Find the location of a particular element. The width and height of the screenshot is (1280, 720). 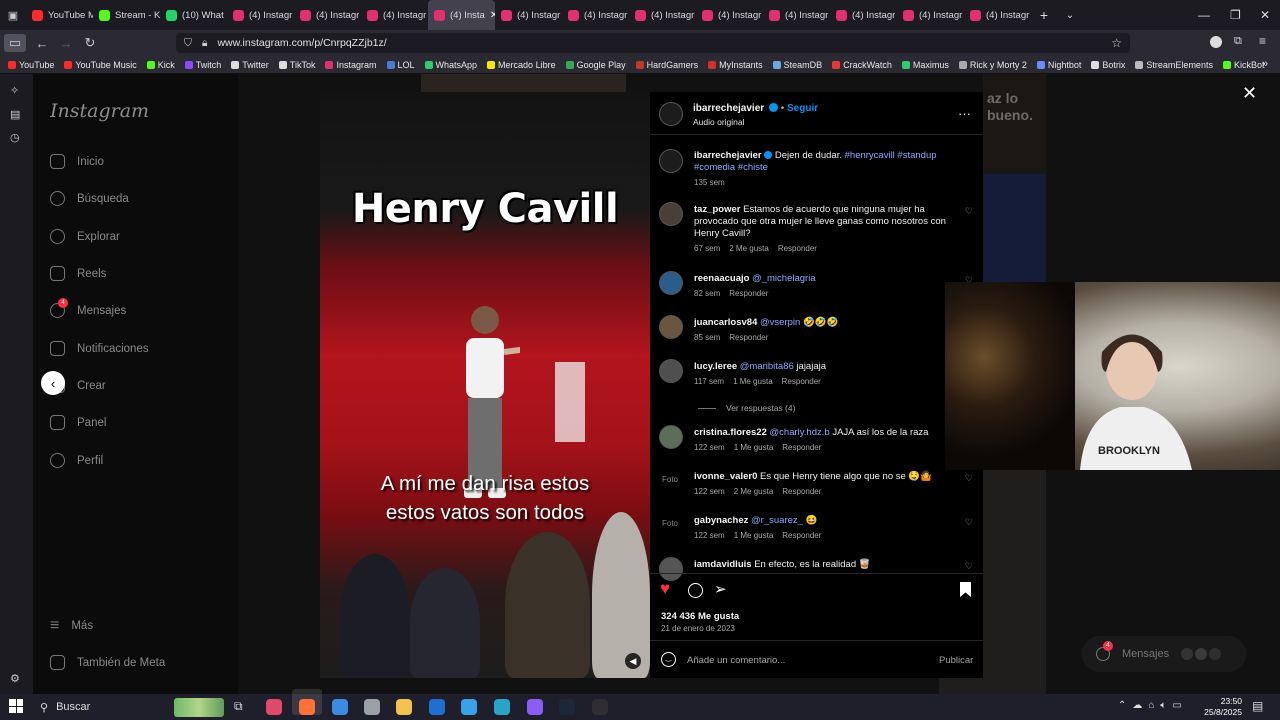

caption-username: ibarrechejavier is located at coordinates (728, 155).